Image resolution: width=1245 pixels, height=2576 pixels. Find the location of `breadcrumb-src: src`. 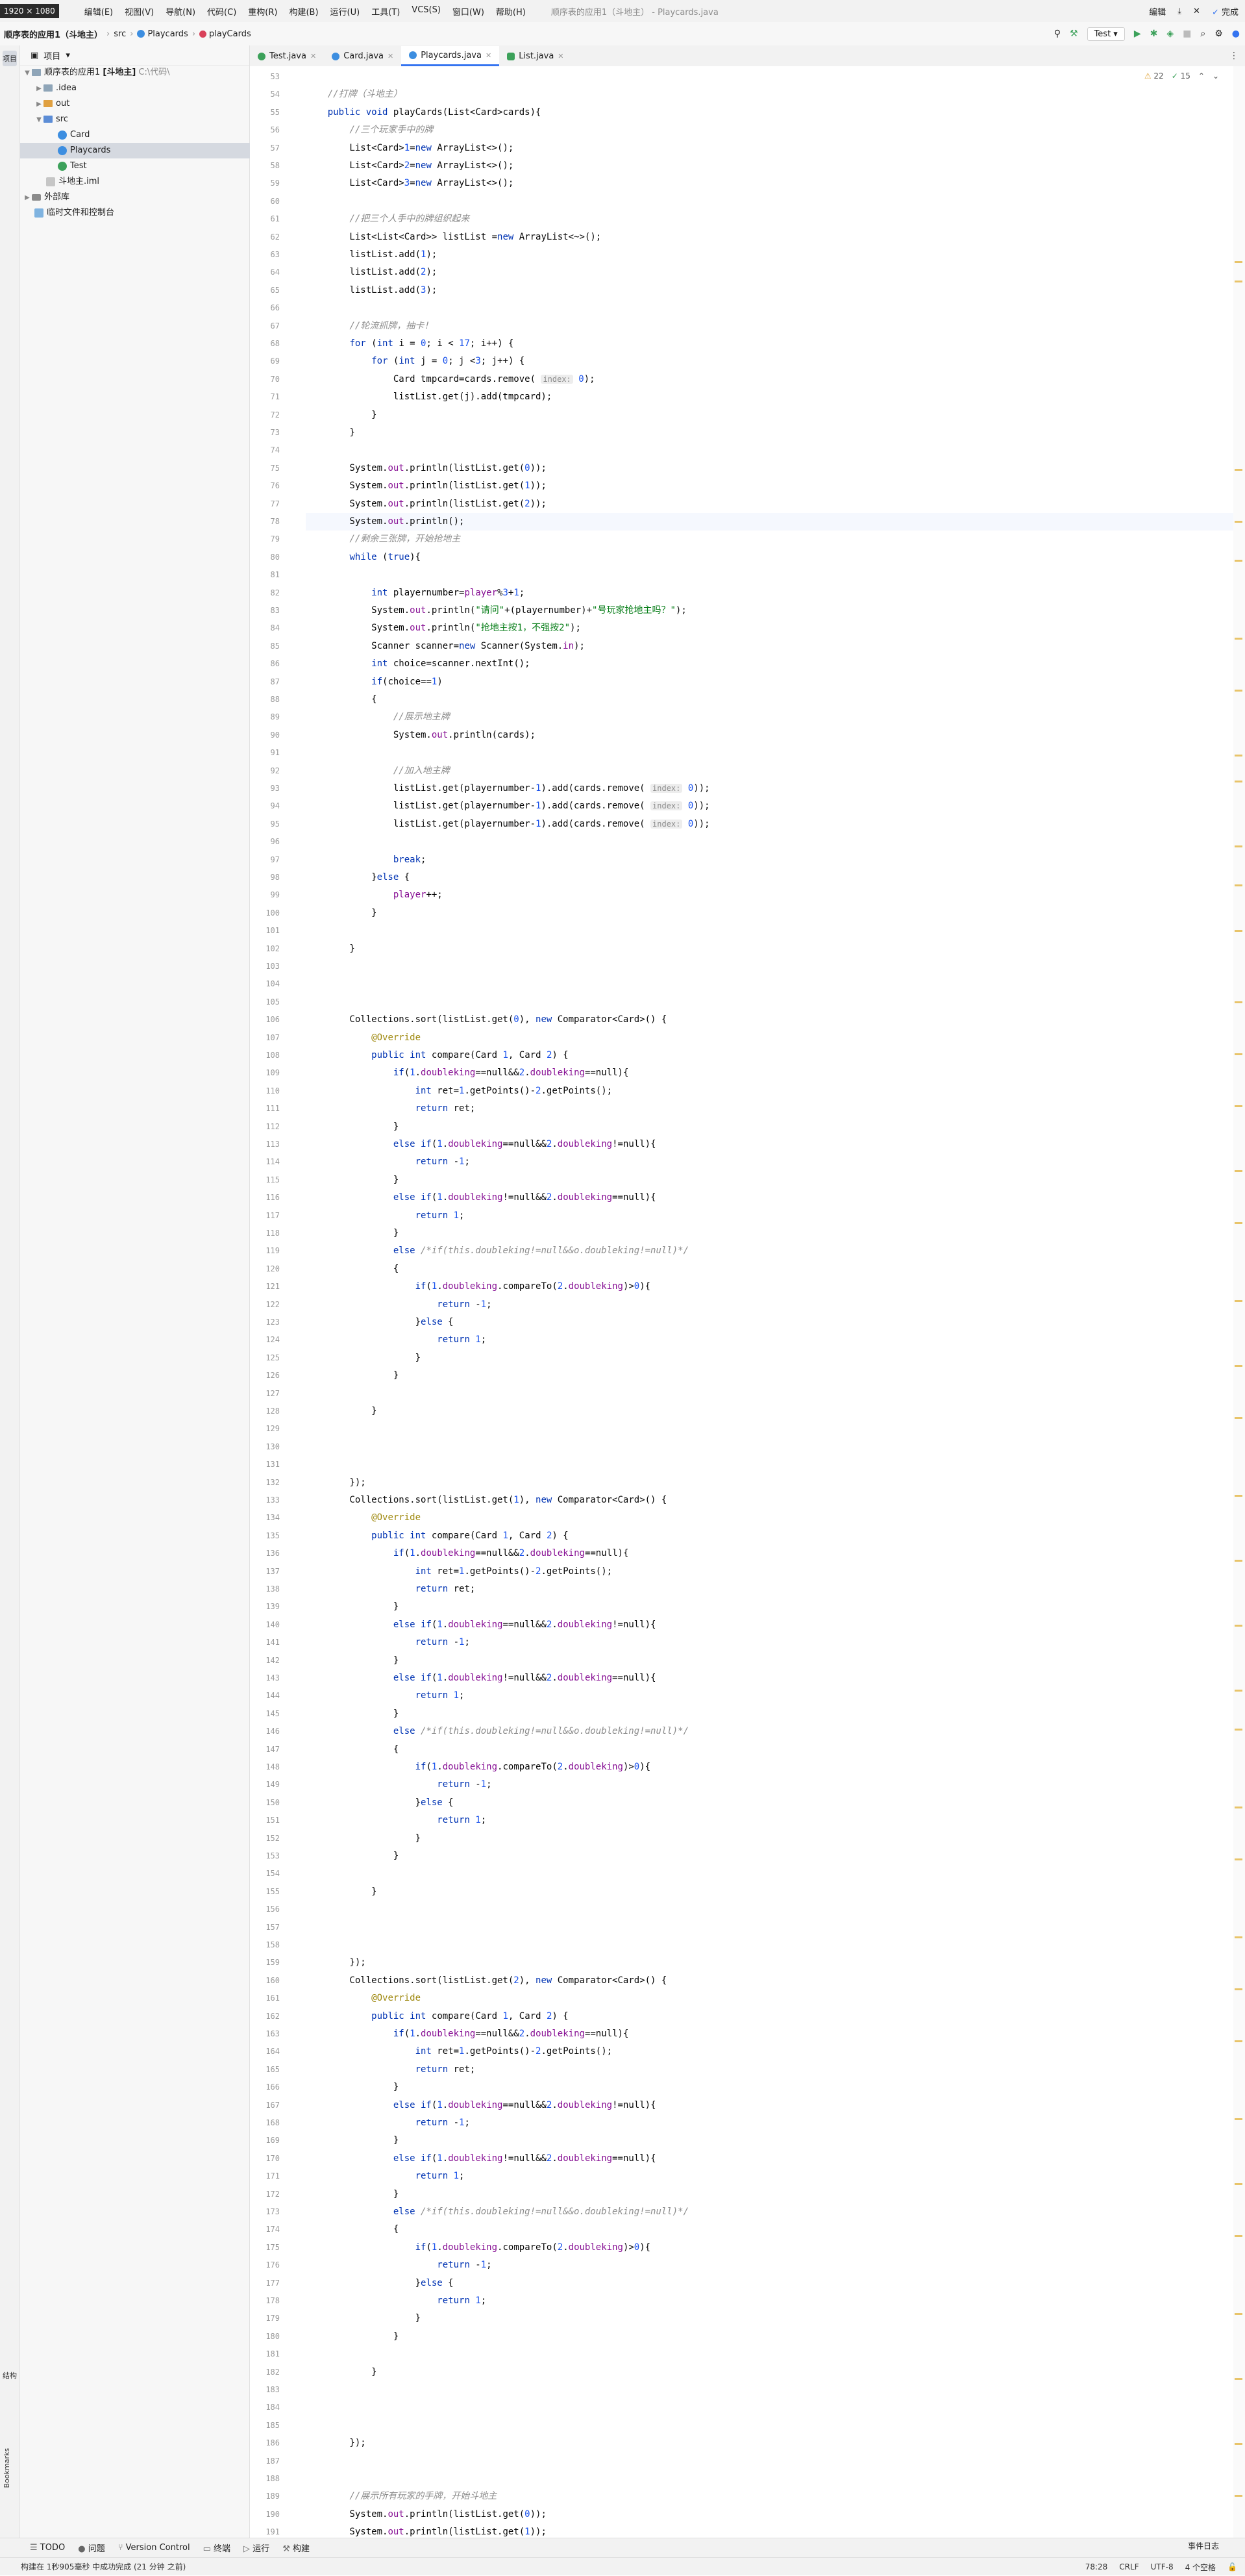

breadcrumb-src: src is located at coordinates (120, 34).